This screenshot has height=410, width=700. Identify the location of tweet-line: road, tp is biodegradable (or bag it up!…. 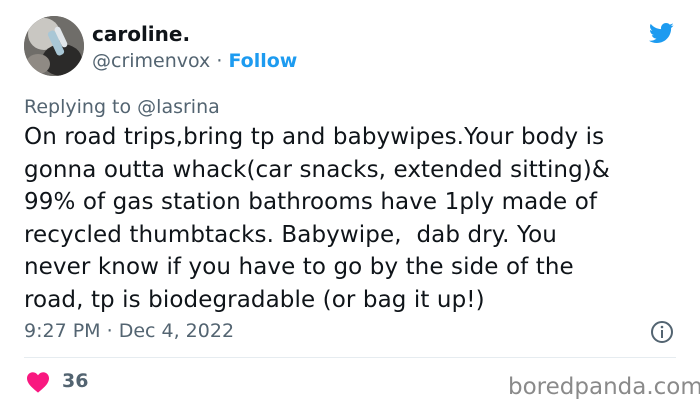
(254, 299).